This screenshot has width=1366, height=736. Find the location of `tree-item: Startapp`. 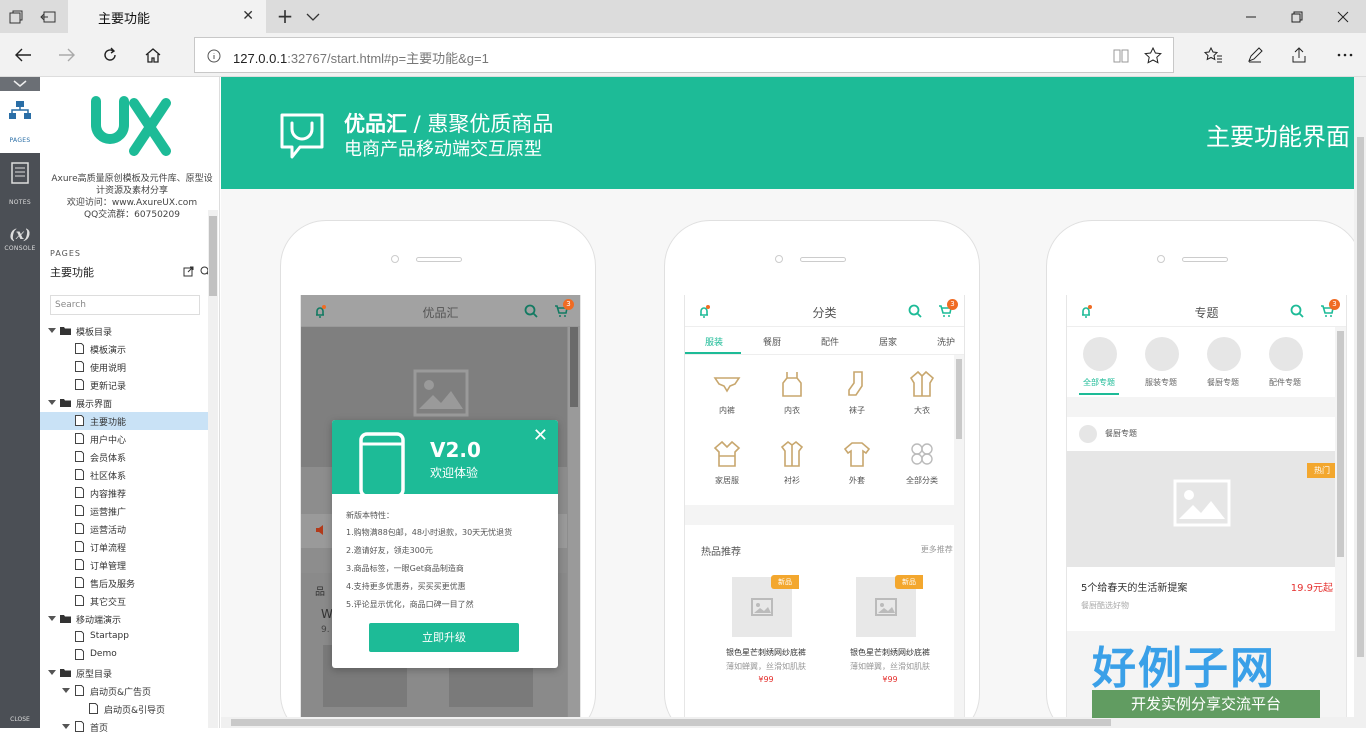

tree-item: Startapp is located at coordinates (125, 637).